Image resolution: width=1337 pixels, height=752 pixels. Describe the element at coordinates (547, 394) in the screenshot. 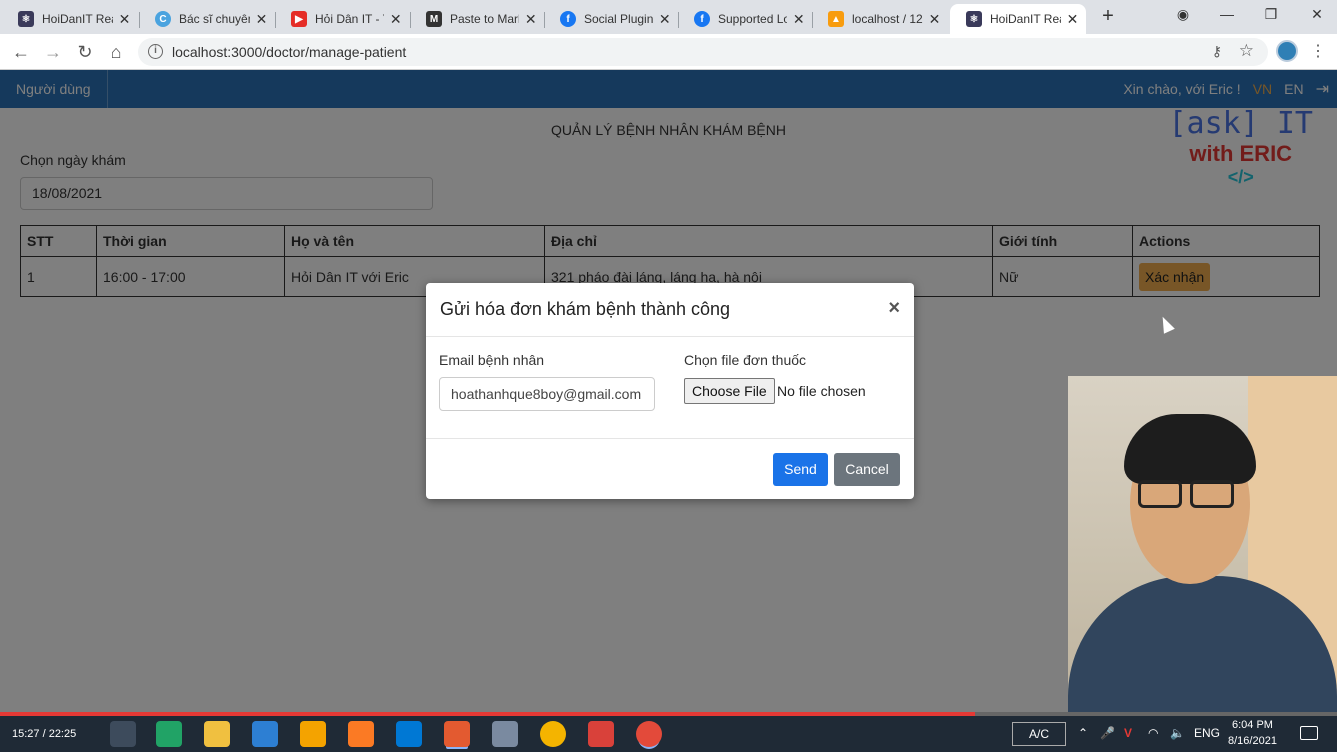

I see `email-field: hoathanhque8boy@gmail.com` at that location.